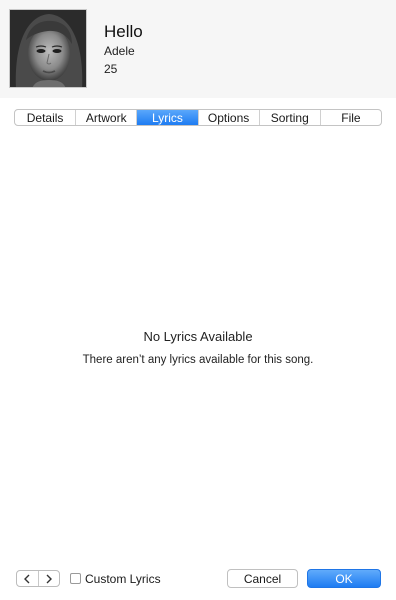  I want to click on album-artwork-image, so click(48, 48).